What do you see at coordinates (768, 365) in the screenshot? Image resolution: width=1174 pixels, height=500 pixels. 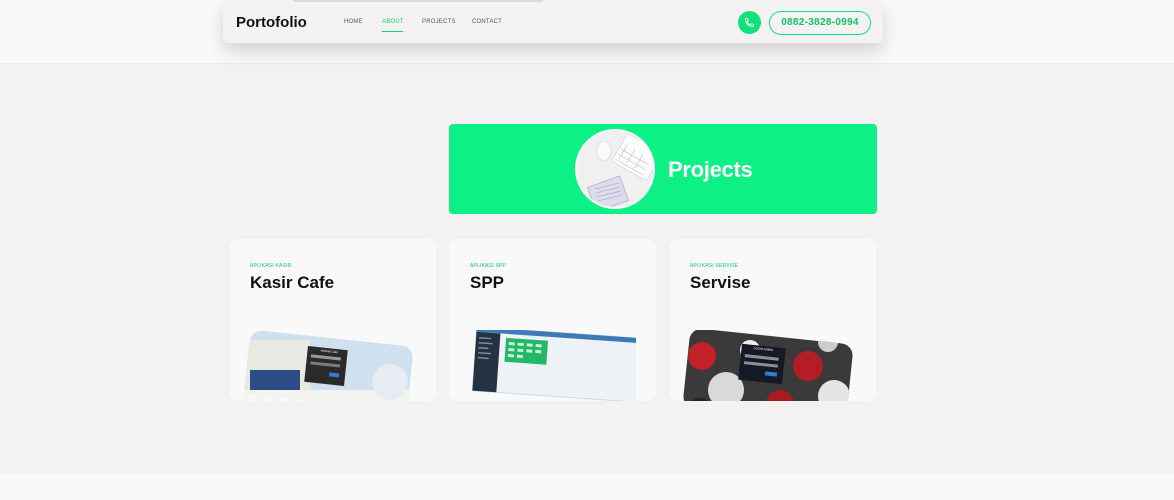 I see `servise-app-screenshot: LOGIN ADMIN` at bounding box center [768, 365].